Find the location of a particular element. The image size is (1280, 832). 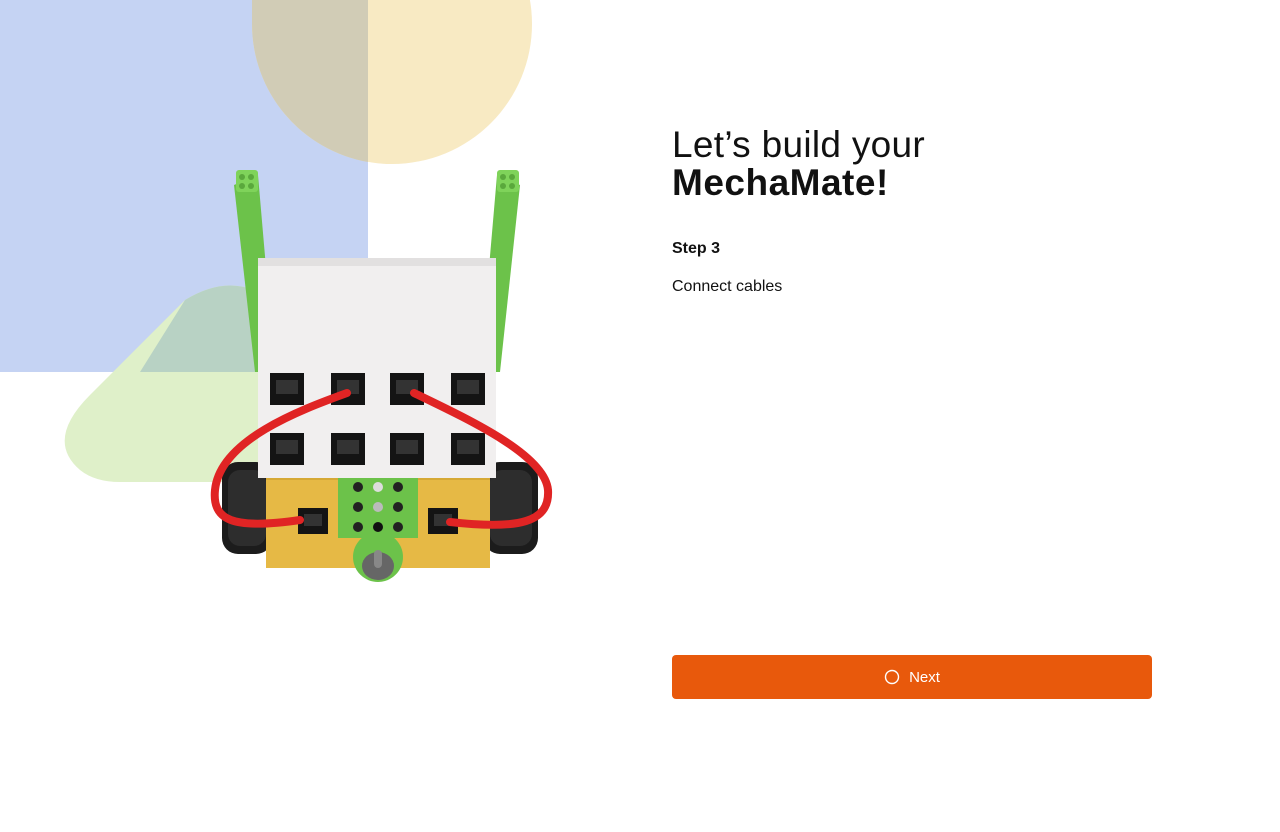

page-title-line1: Let’s build your is located at coordinates (798, 144).